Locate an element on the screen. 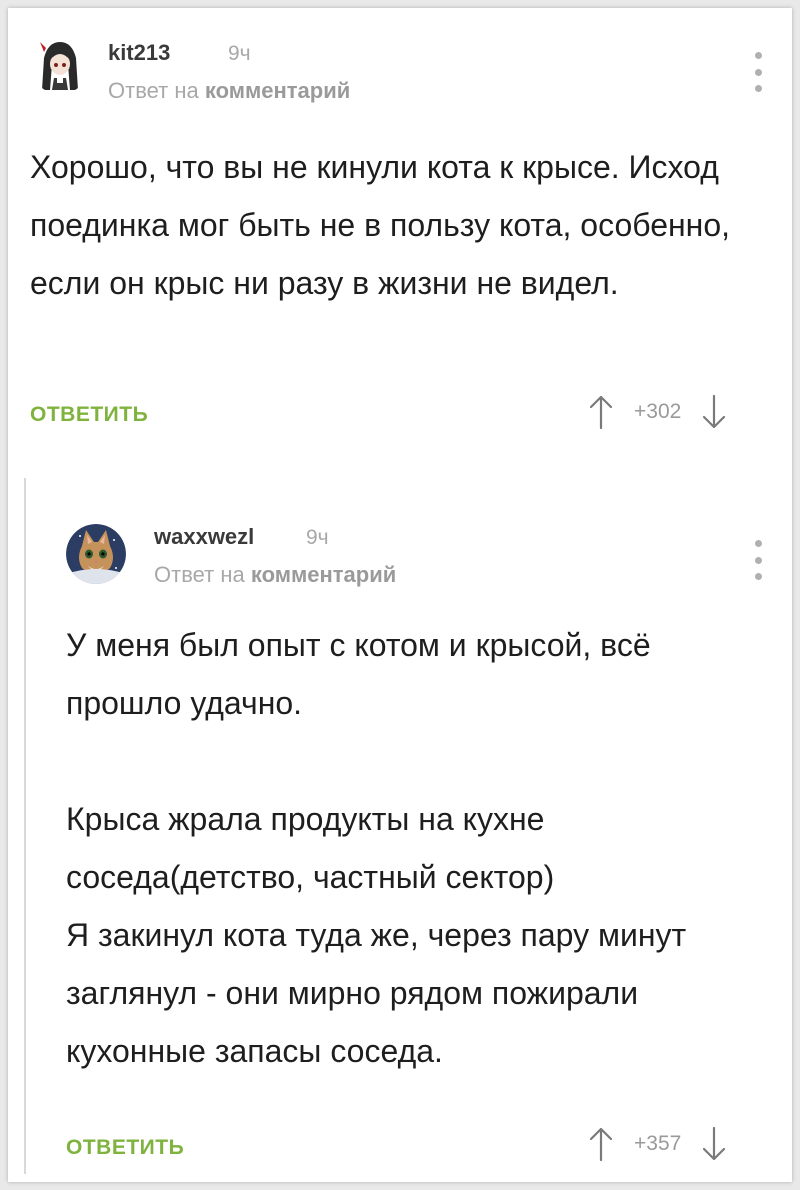  vote-controls: +302 is located at coordinates (657, 412).